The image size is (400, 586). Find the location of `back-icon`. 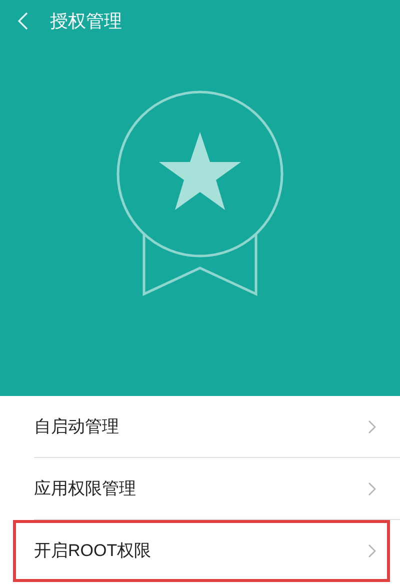

back-icon is located at coordinates (23, 21).